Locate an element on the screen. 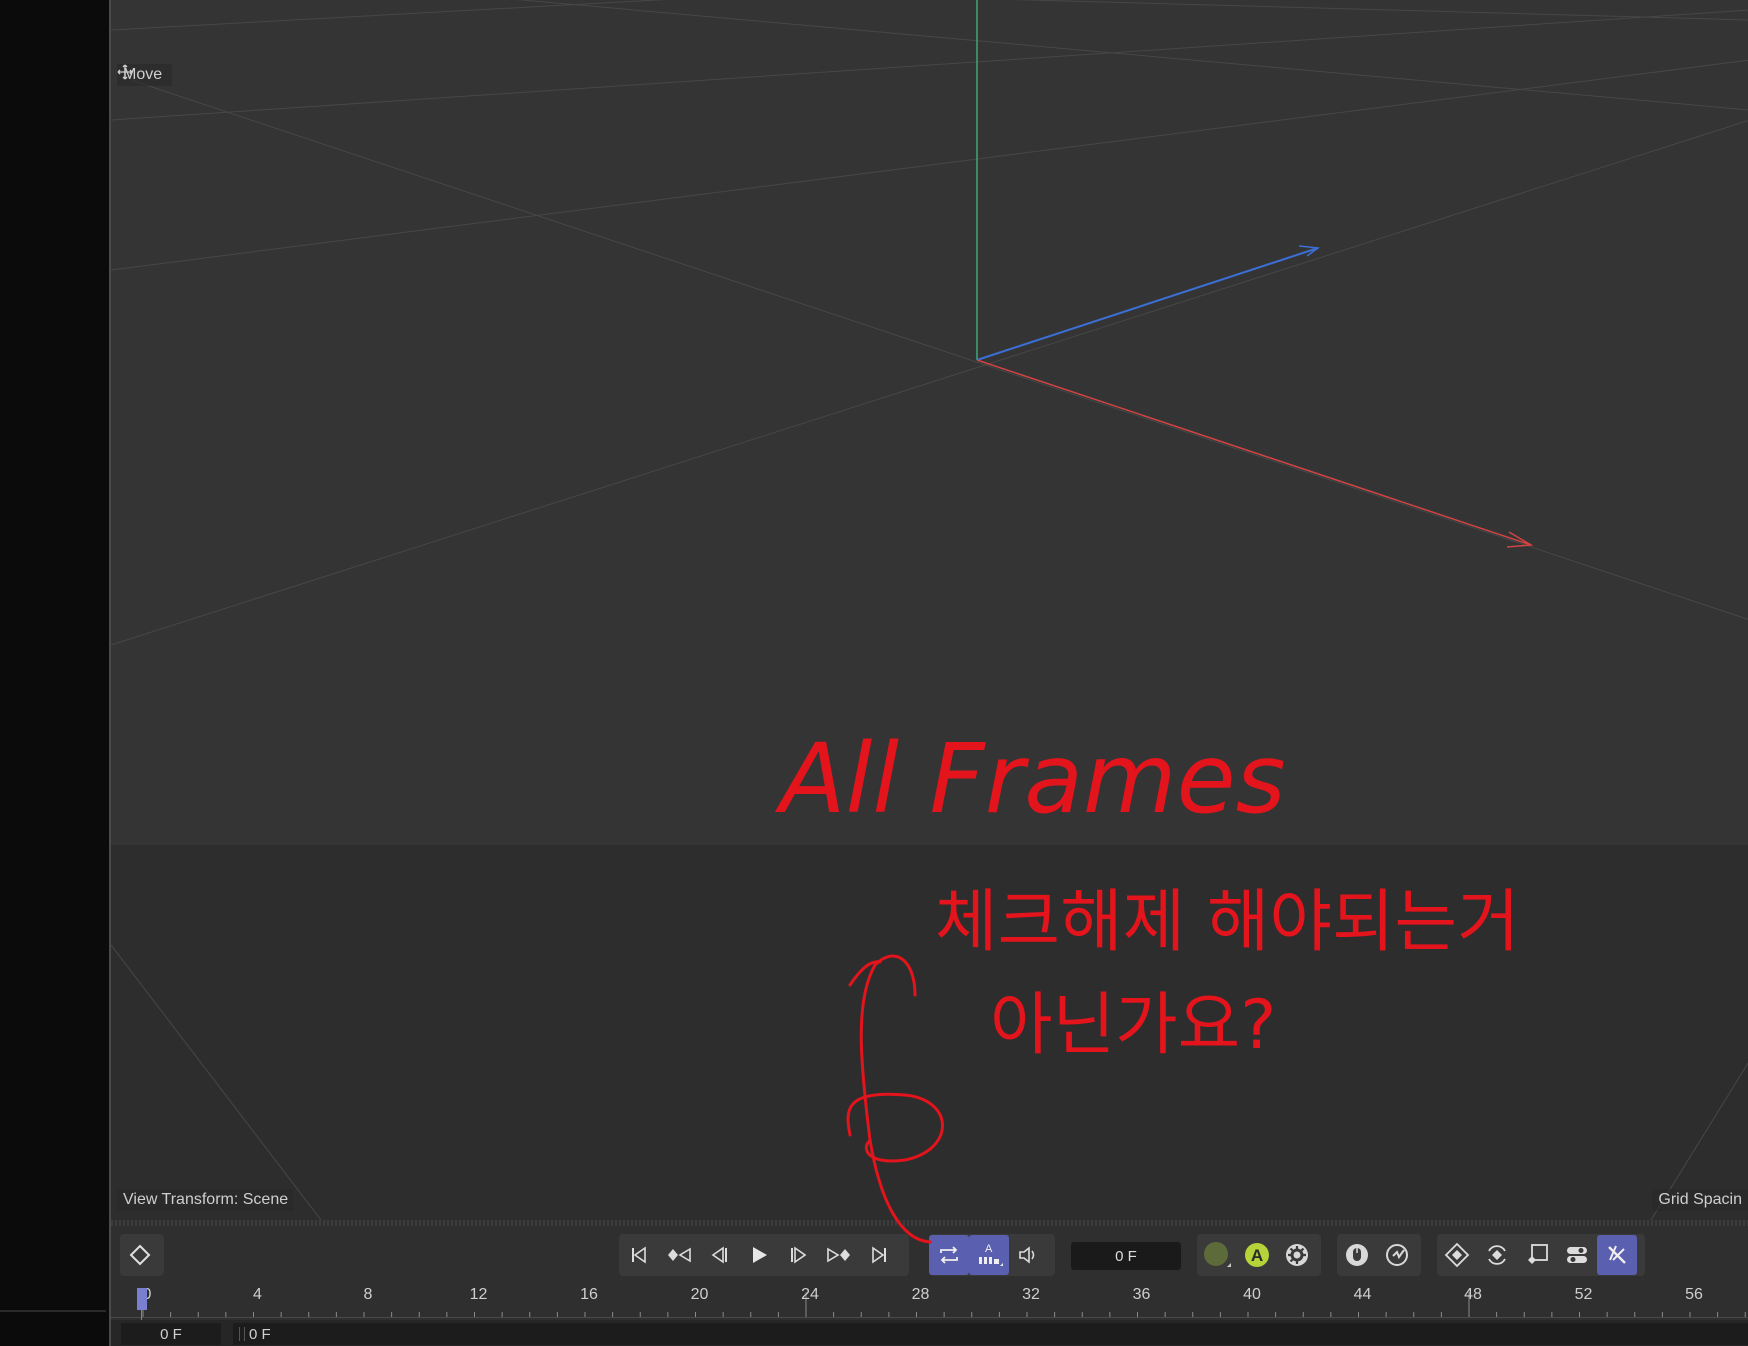 This screenshot has height=1346, width=1748. preview-start-field: 0 F is located at coordinates (171, 1334).